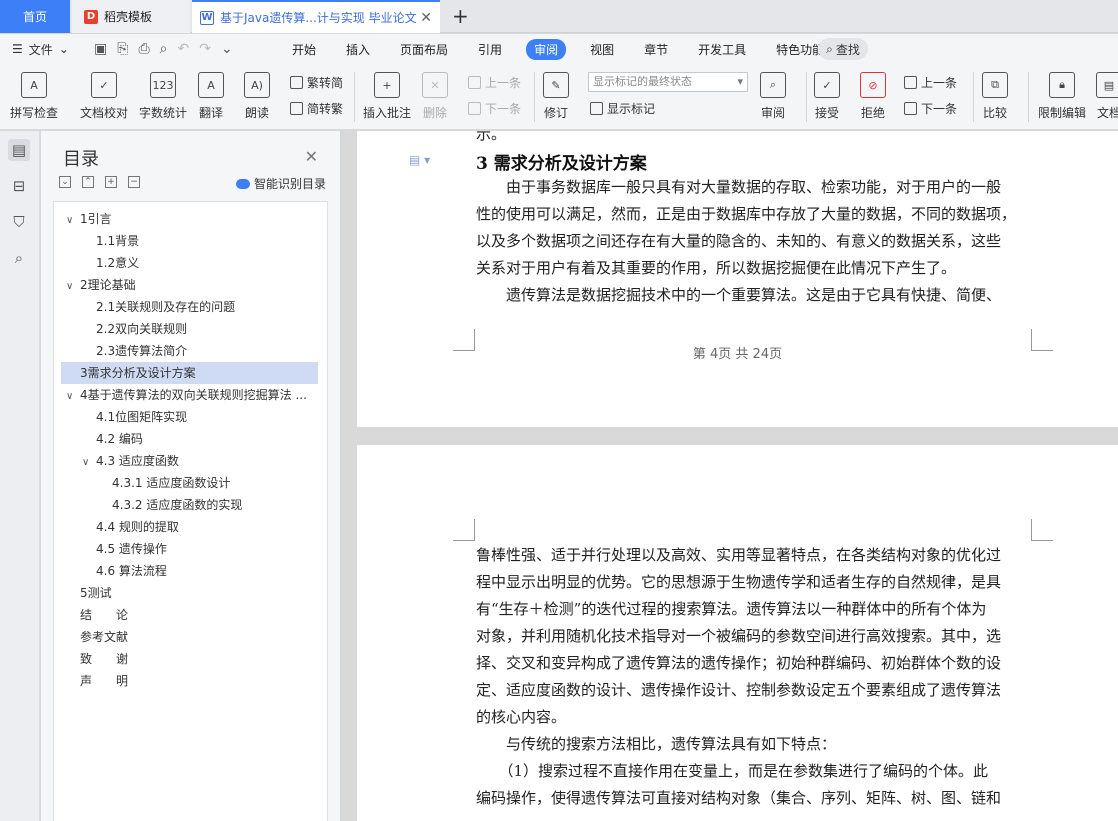  What do you see at coordinates (189, 329) in the screenshot?
I see `toc-item: 2.2双向关联规则` at bounding box center [189, 329].